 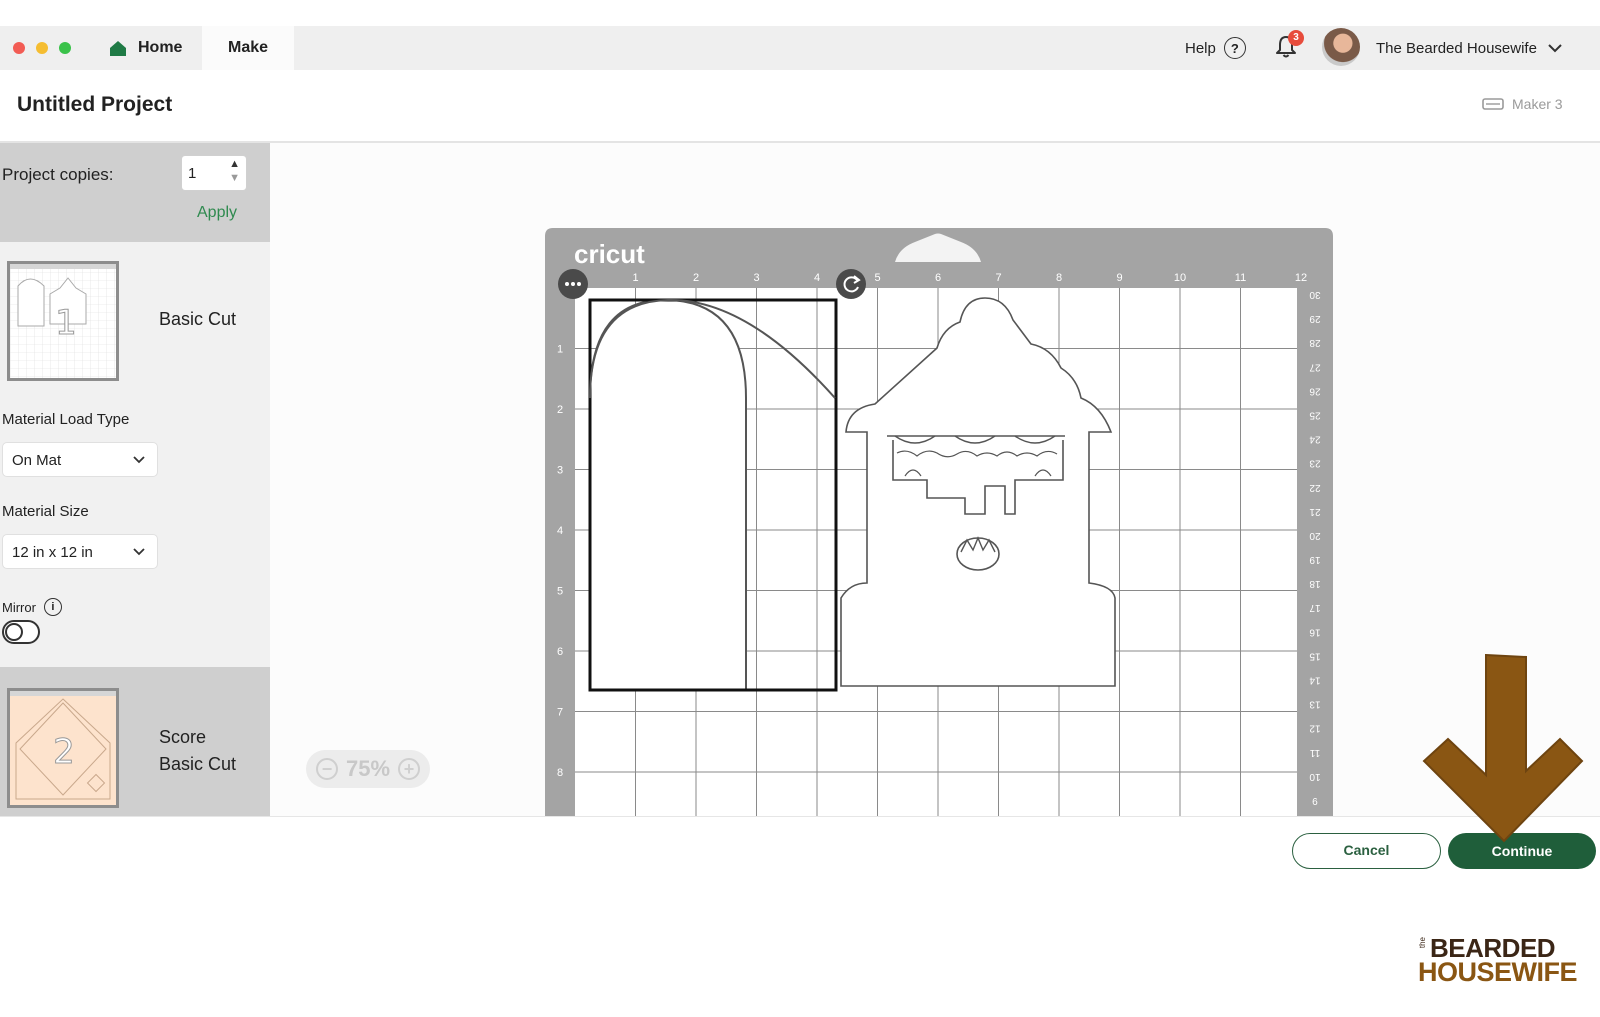 I want to click on mat-1-thumbnail: 1, so click(x=63, y=321).